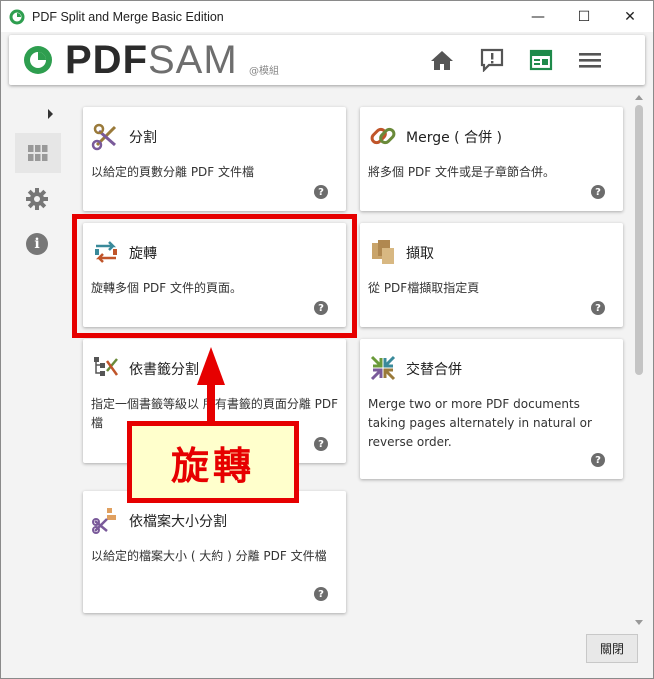  I want to click on annotation-arrow-shaft, so click(211, 403).